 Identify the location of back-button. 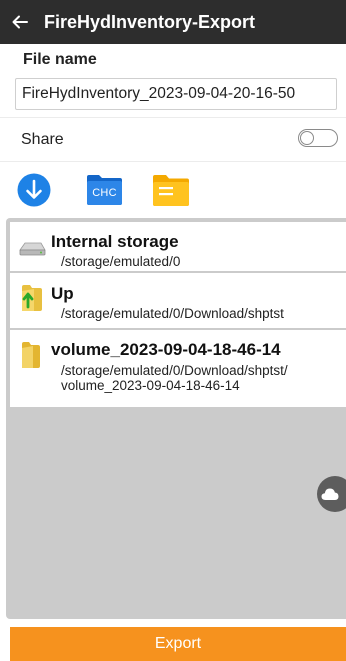
(20, 22).